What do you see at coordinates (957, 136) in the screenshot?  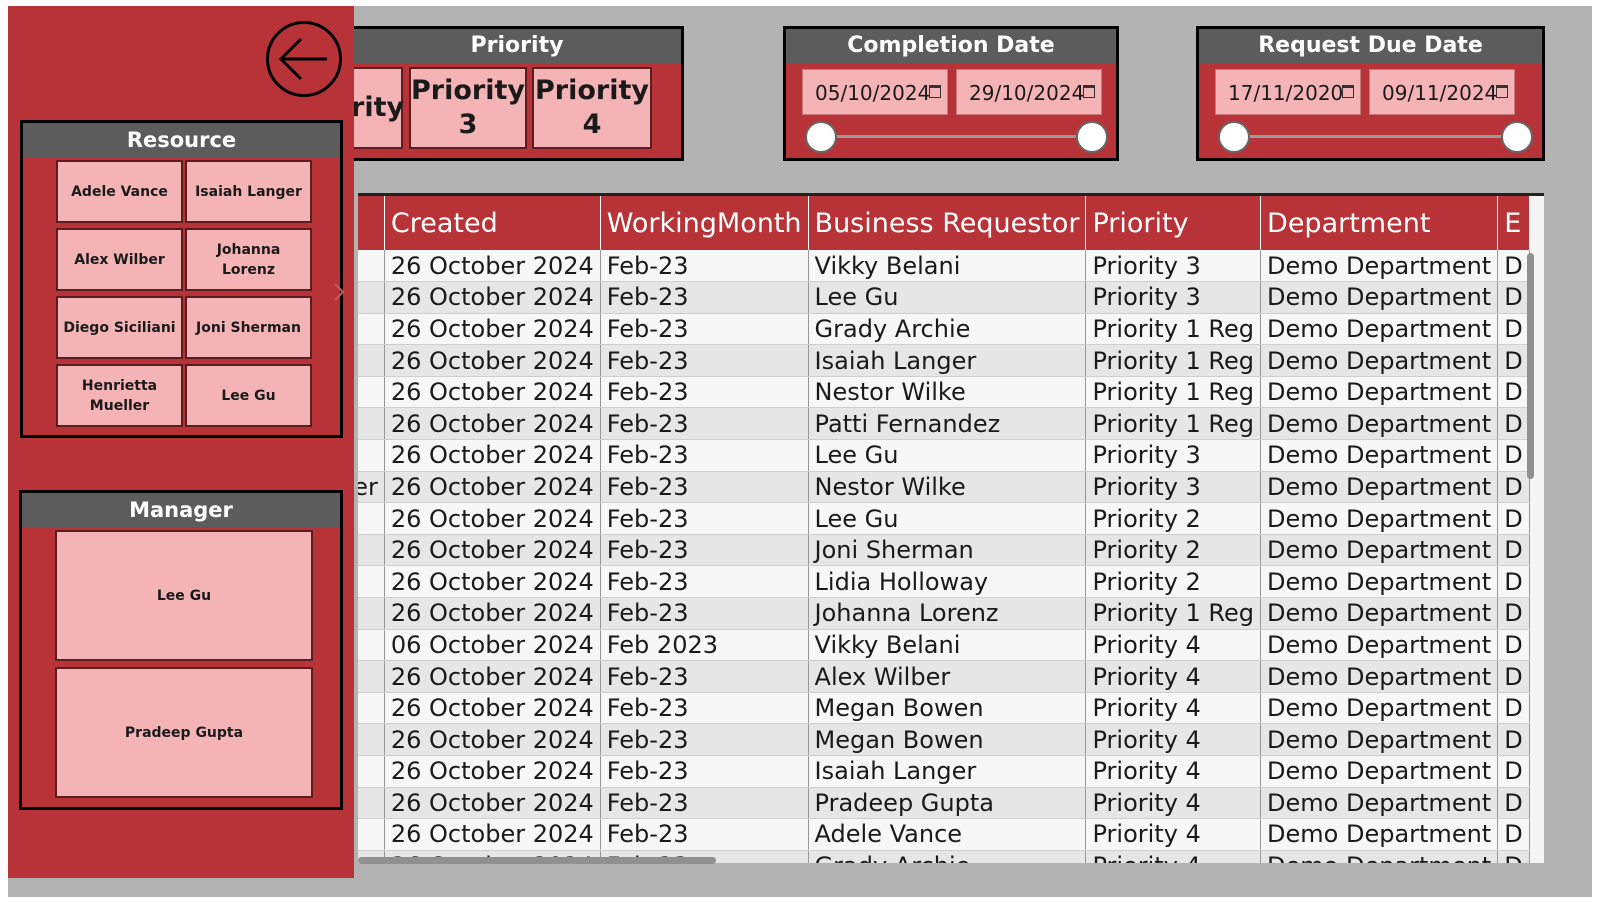 I see `completion-slider-track` at bounding box center [957, 136].